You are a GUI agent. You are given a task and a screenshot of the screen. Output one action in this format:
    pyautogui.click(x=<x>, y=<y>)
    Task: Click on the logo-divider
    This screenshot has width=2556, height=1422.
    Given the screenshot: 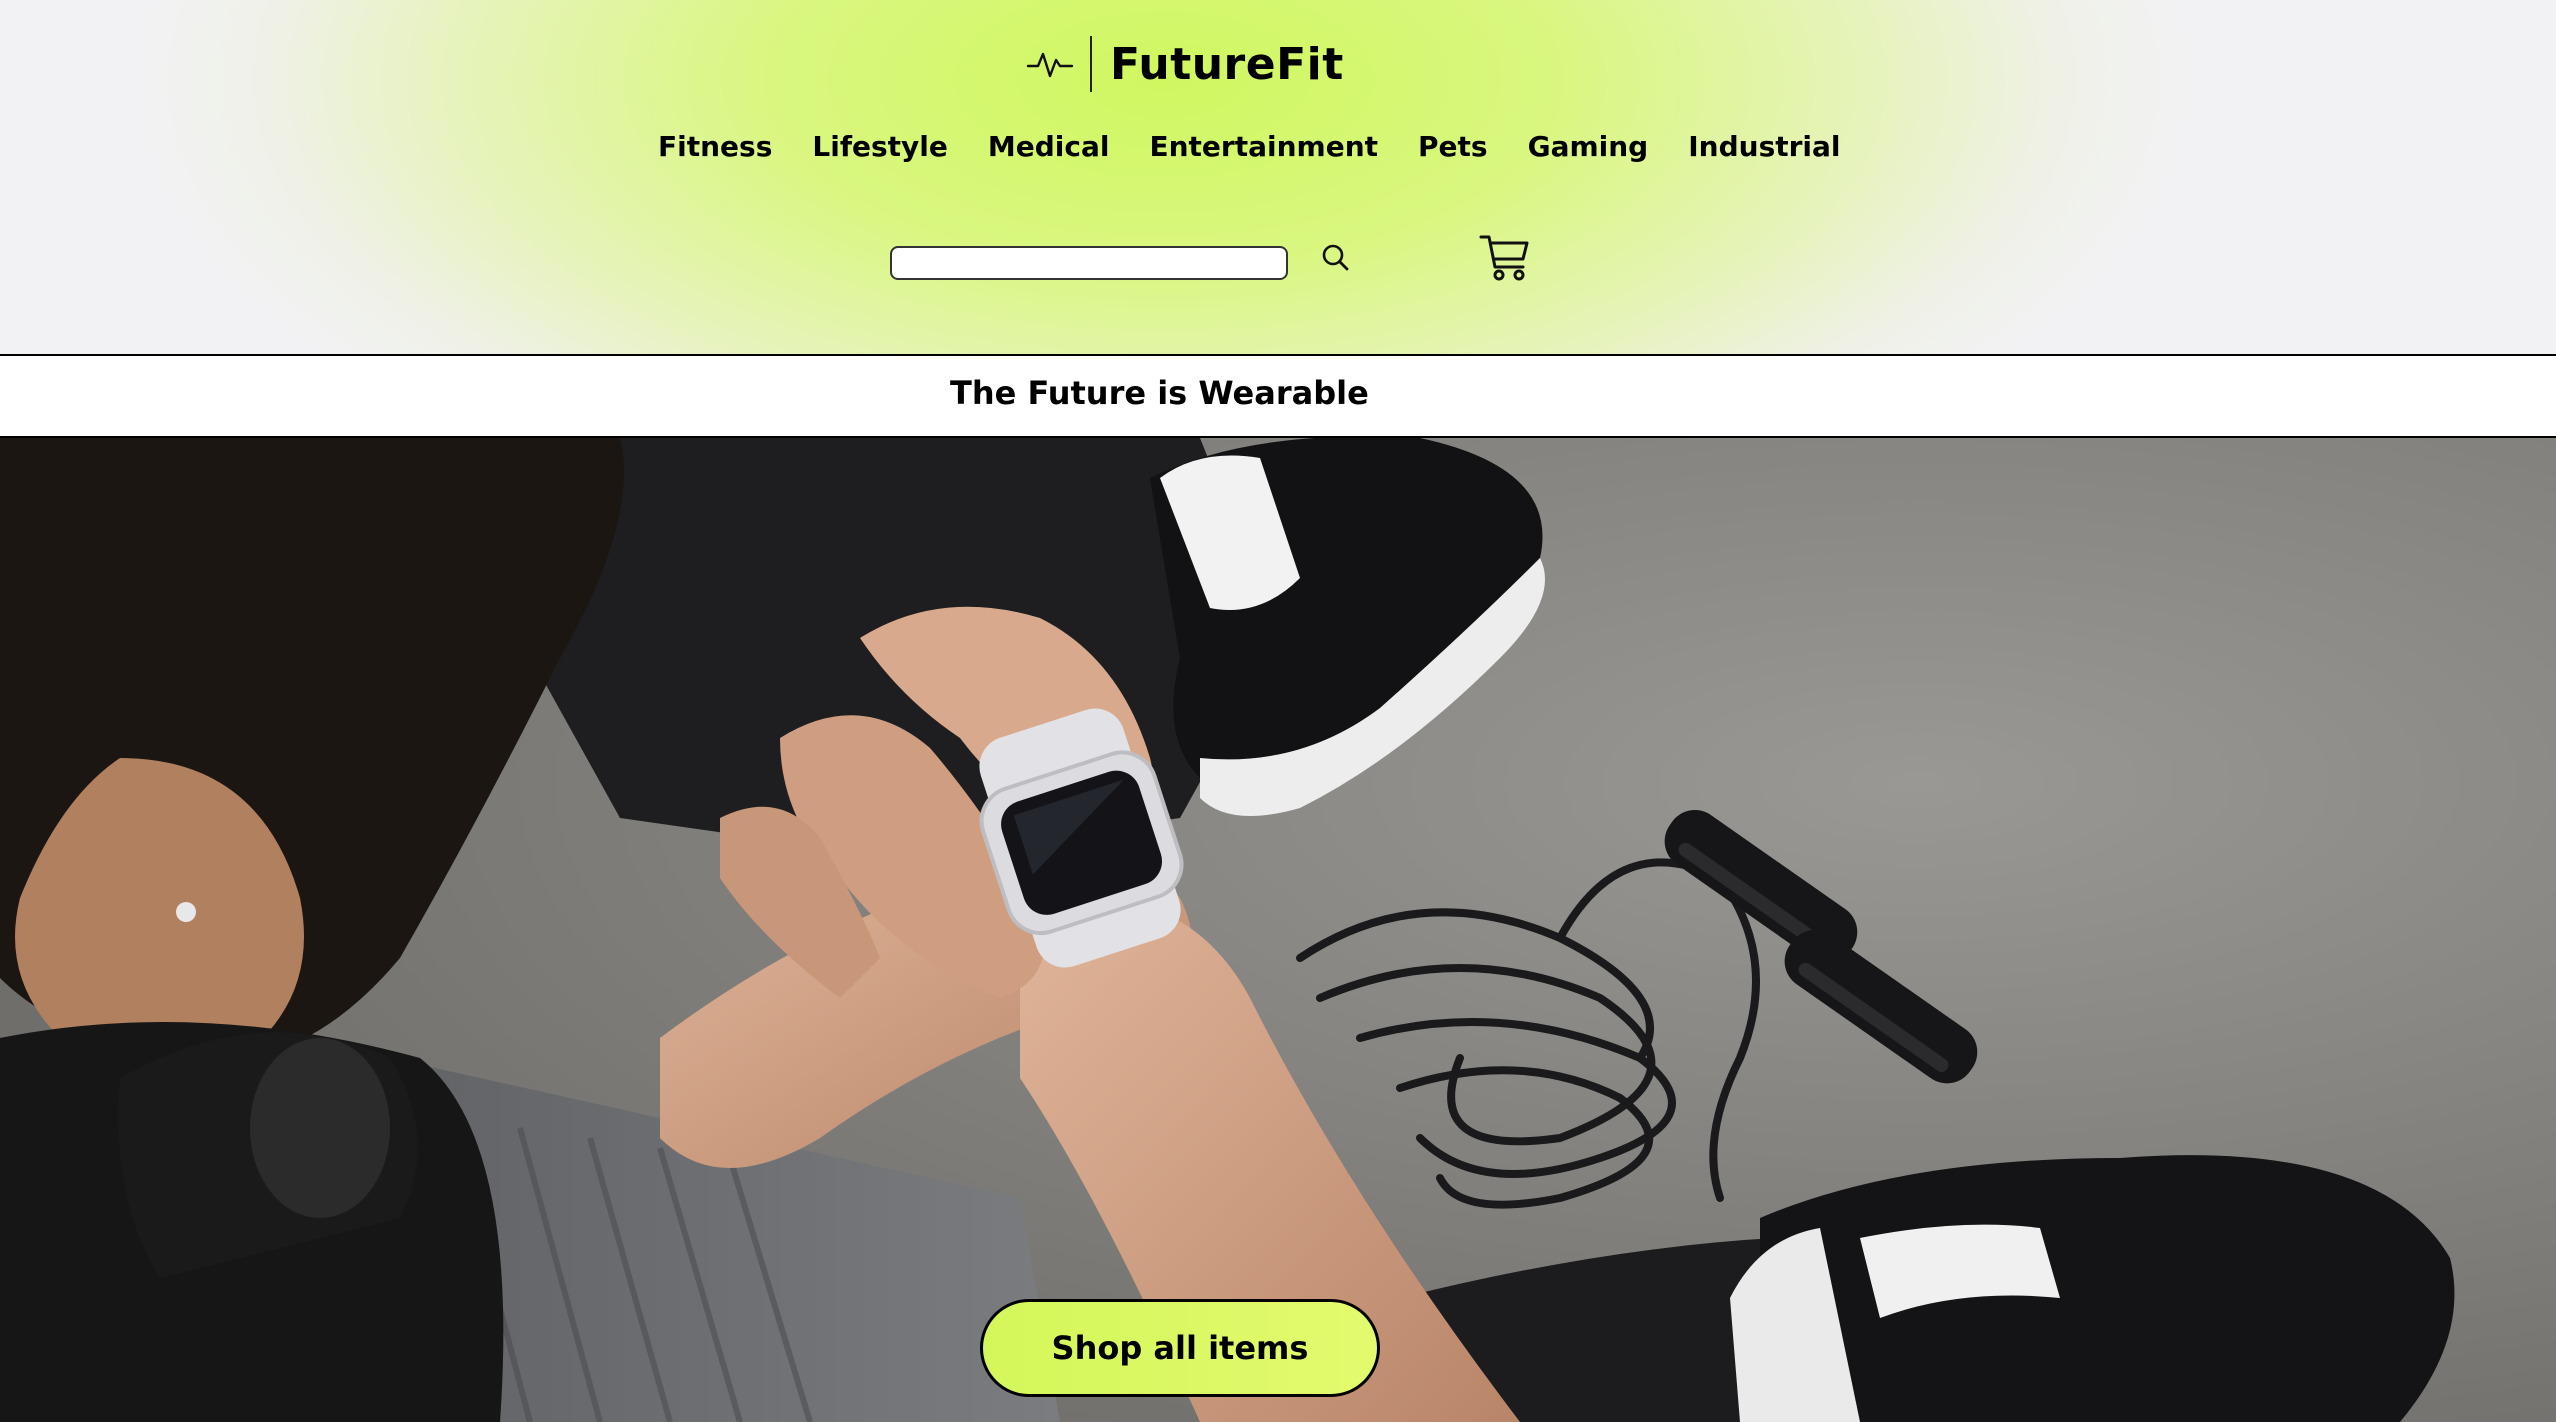 What is the action you would take?
    pyautogui.click(x=1091, y=64)
    